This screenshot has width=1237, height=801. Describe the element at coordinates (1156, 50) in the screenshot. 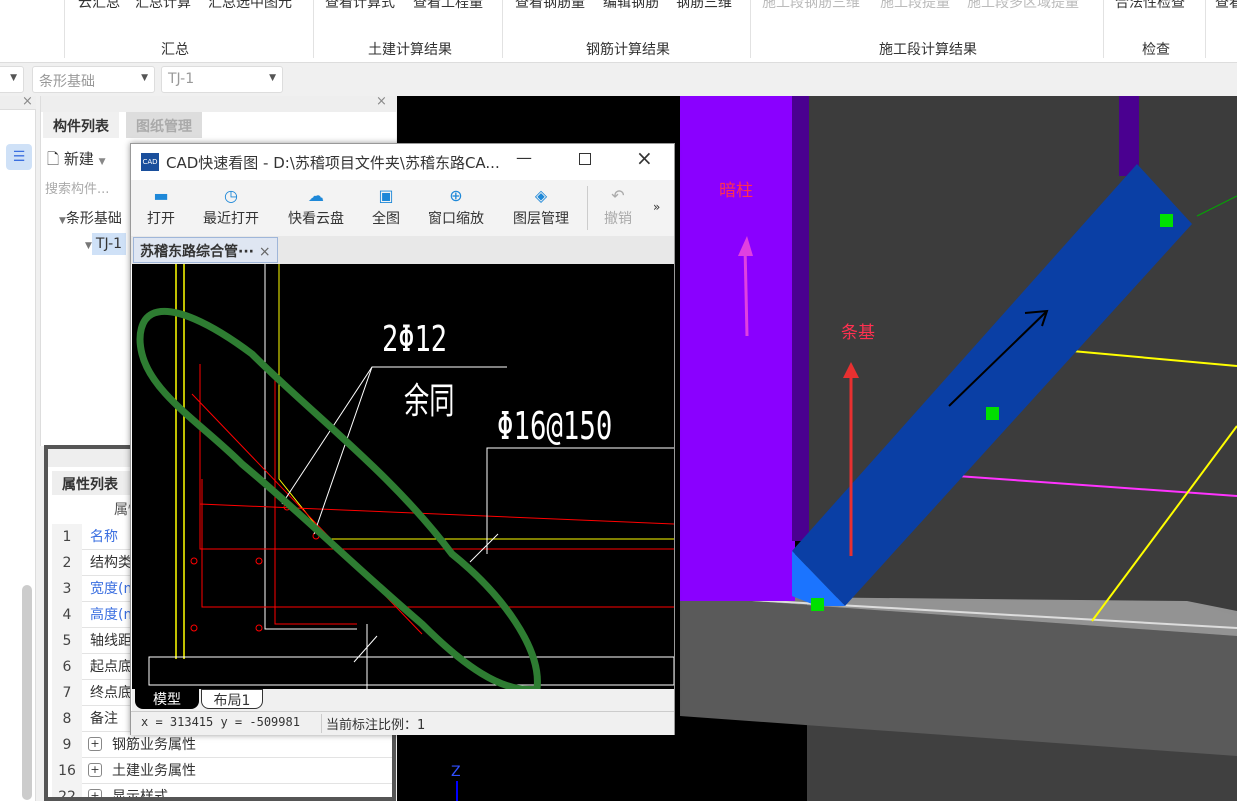

I see `ribbon-group-label: 检查` at that location.